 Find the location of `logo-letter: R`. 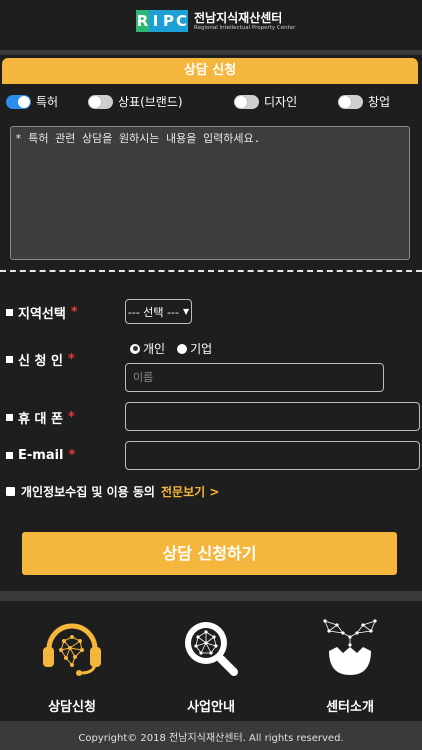

logo-letter: R is located at coordinates (142, 21).